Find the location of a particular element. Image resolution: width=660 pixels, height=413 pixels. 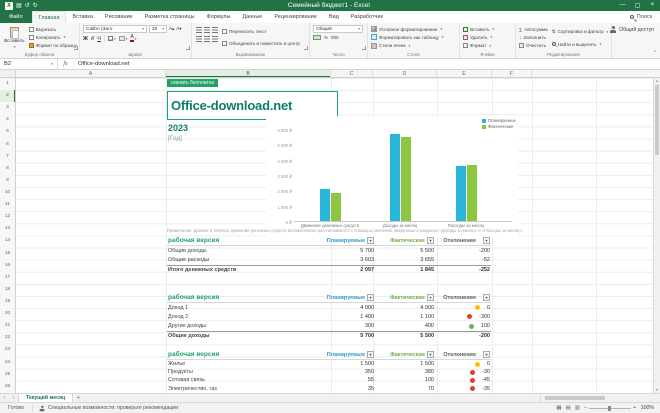

column-header-D: D is located at coordinates (405, 73).